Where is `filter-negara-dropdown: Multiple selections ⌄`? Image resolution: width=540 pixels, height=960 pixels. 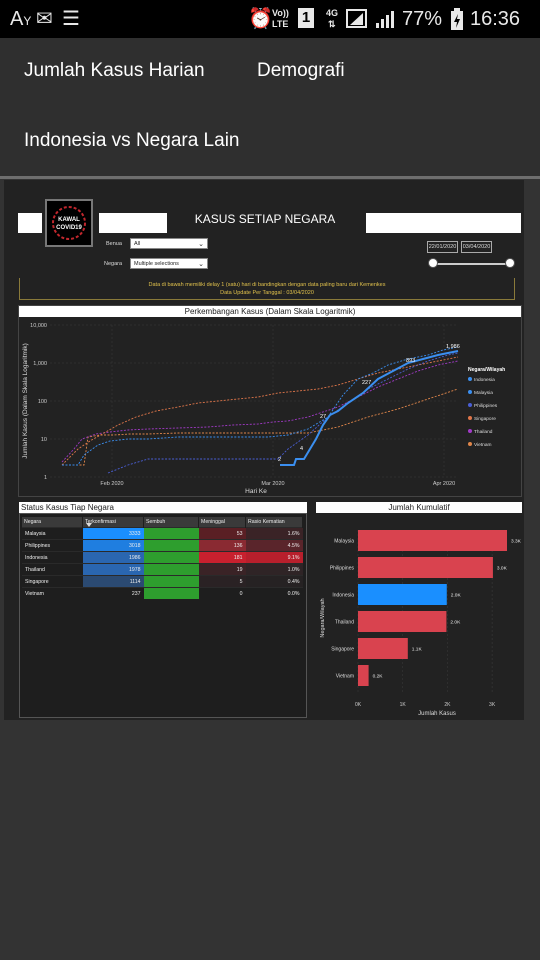 filter-negara-dropdown: Multiple selections ⌄ is located at coordinates (169, 263).